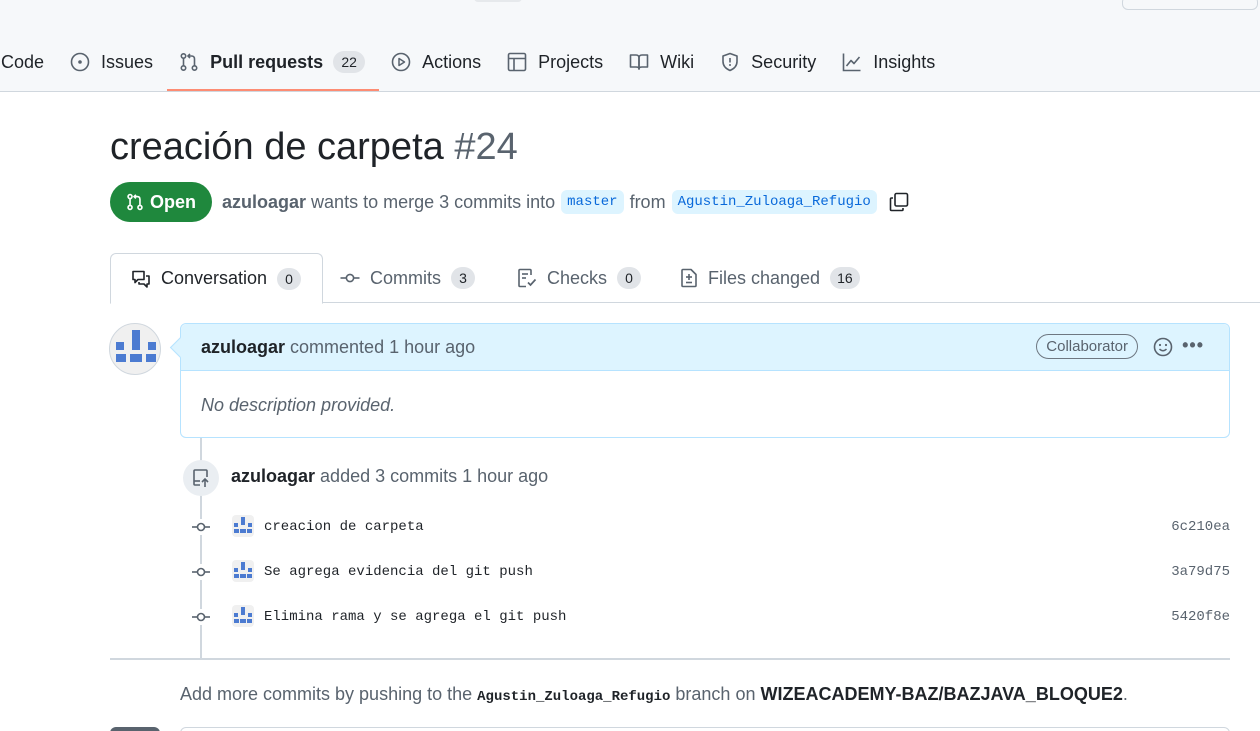  I want to click on copy-icon, so click(899, 202).